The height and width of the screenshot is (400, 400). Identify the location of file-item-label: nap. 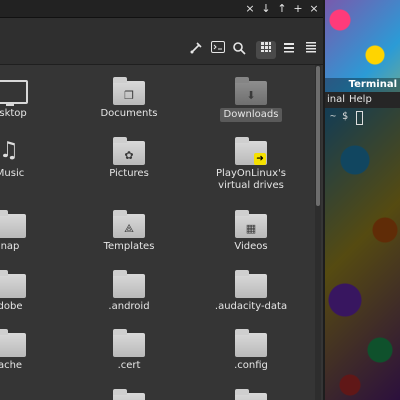
(10, 246).